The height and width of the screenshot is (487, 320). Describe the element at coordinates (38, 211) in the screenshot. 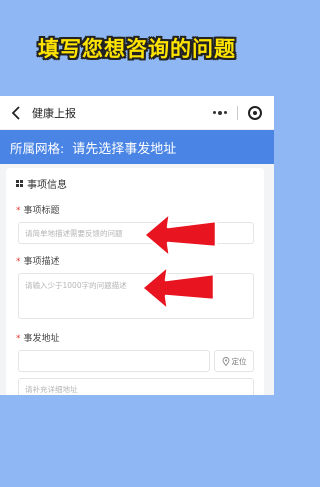

I see `title-field-label: * 事项标题` at that location.